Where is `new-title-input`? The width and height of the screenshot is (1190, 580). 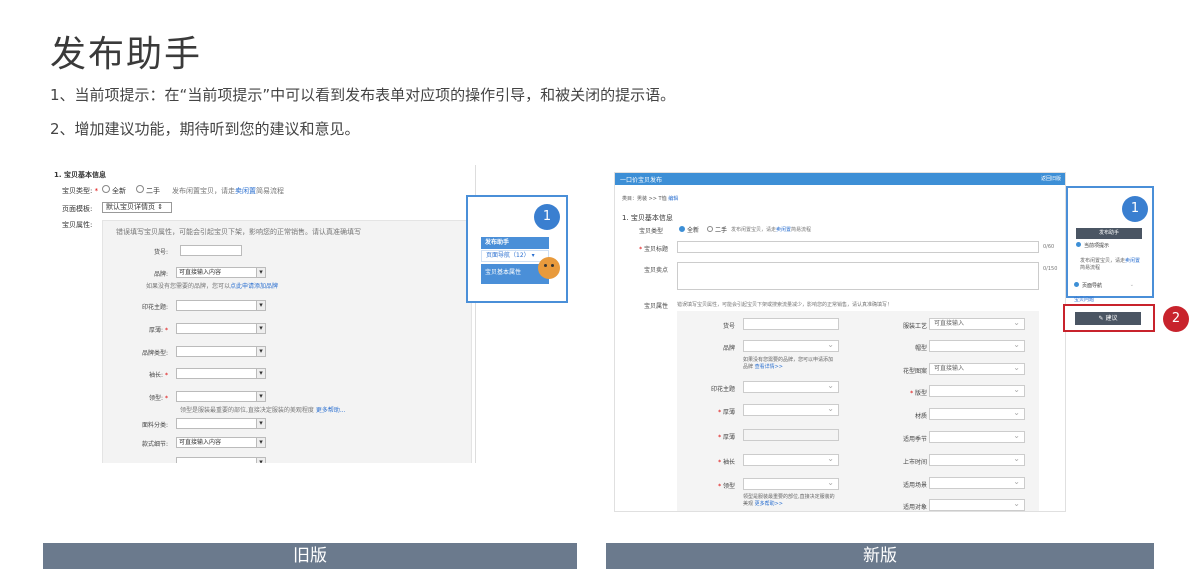 new-title-input is located at coordinates (858, 247).